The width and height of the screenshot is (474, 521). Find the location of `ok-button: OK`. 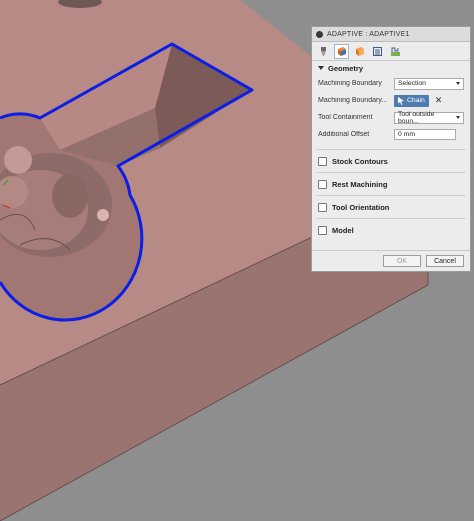

ok-button: OK is located at coordinates (402, 261).